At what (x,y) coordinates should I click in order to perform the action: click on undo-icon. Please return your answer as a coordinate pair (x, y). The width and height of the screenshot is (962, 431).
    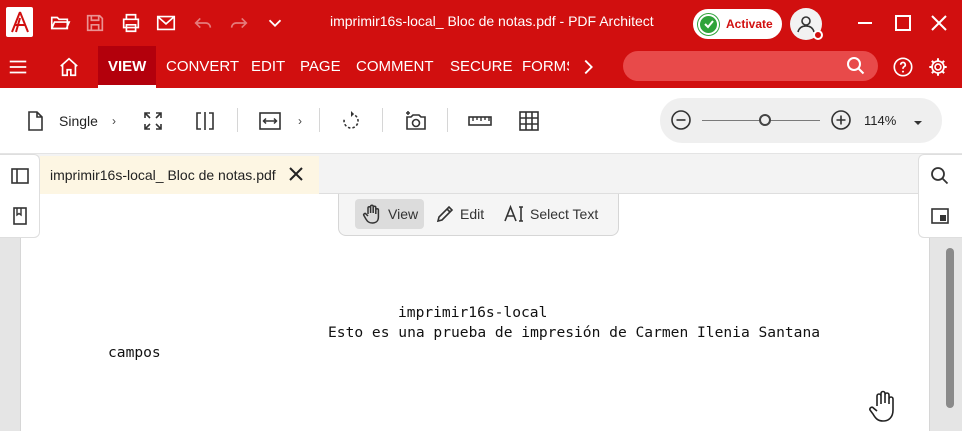
    Looking at the image, I should click on (203, 23).